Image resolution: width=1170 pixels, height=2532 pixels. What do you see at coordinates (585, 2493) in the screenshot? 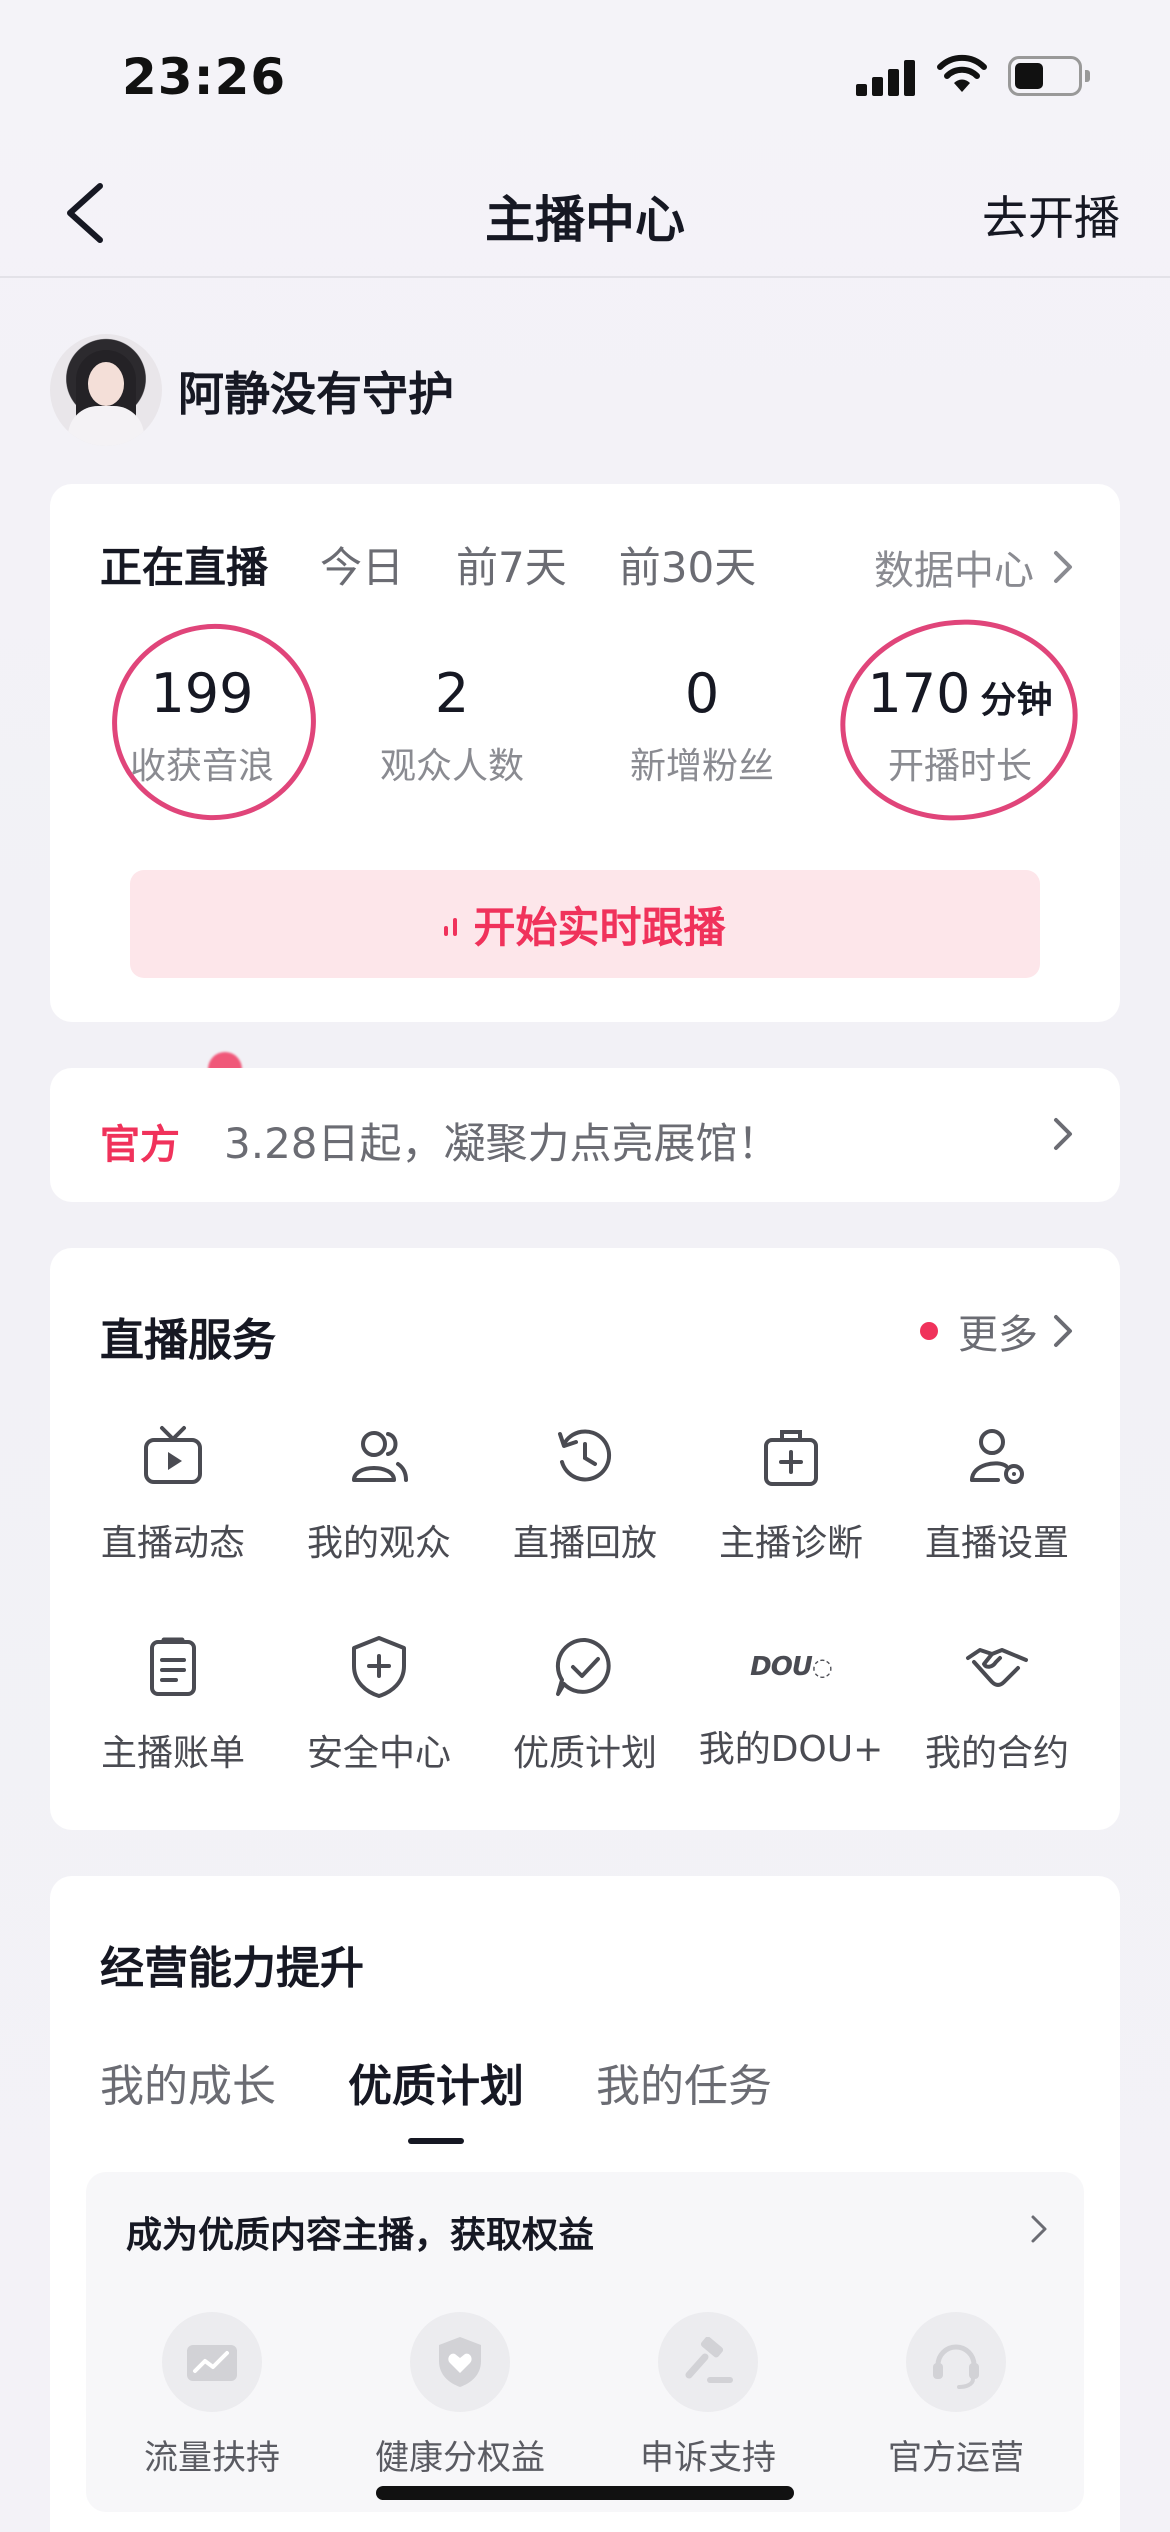
I see `home-indicator` at bounding box center [585, 2493].